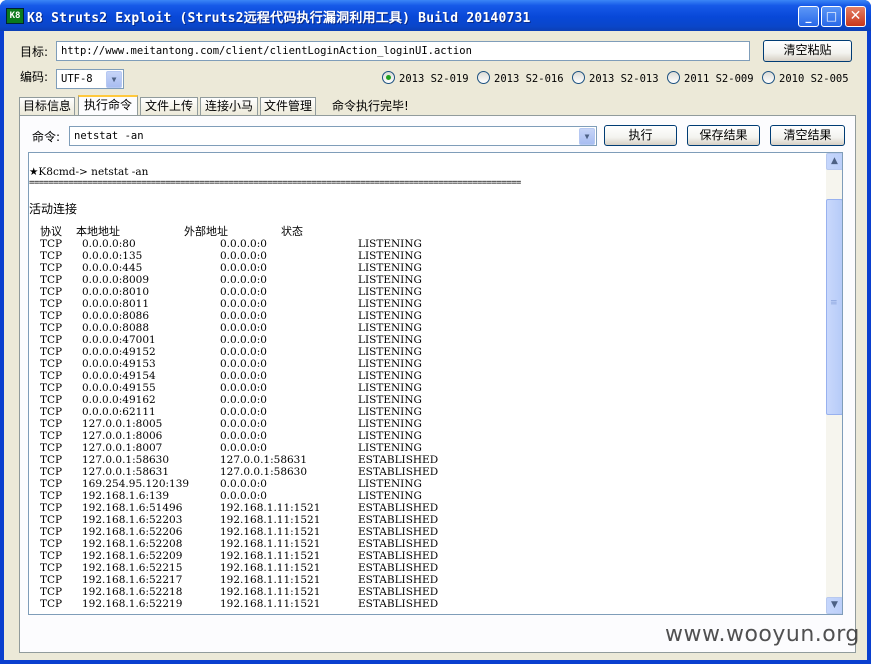 This screenshot has height=664, width=871. What do you see at coordinates (126, 496) in the screenshot?
I see `cell-local-address: 192.168.1.6:139` at bounding box center [126, 496].